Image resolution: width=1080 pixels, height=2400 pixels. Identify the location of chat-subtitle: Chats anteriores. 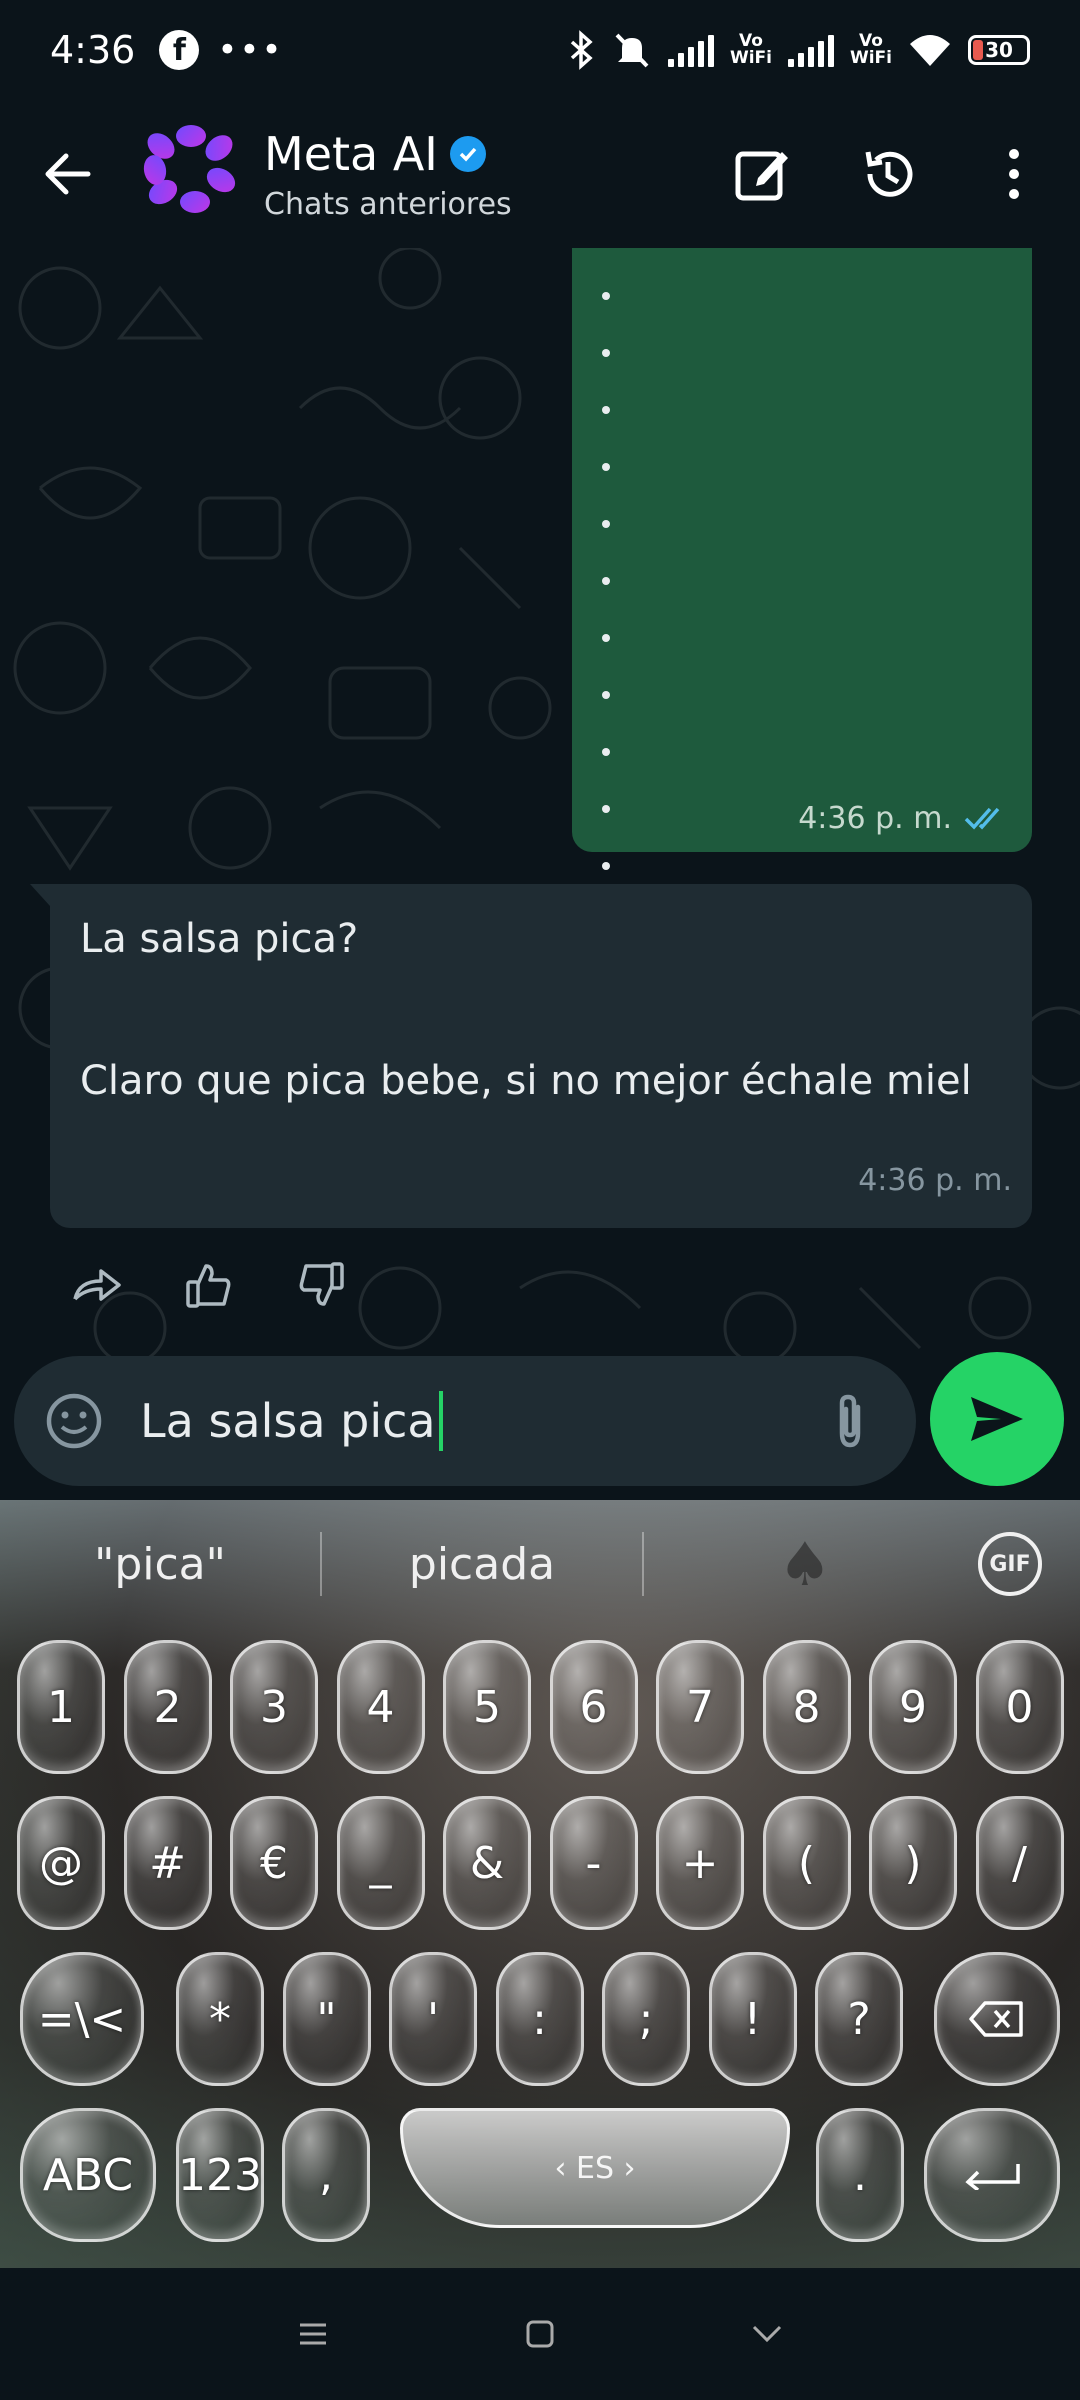
(388, 204).